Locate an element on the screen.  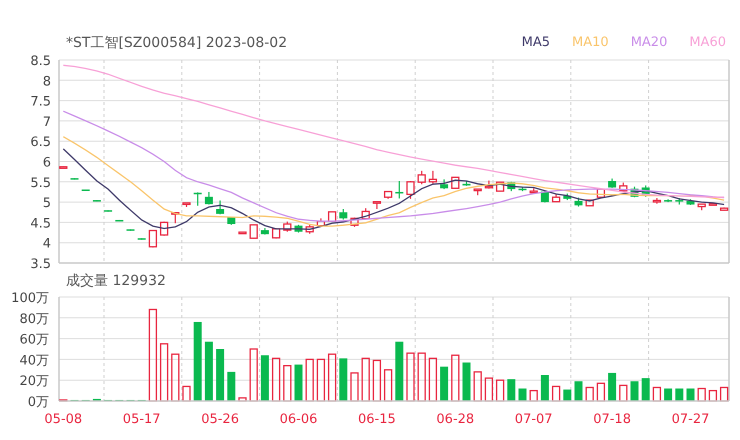
y-axis-label: 5 is located at coordinates (46, 204).